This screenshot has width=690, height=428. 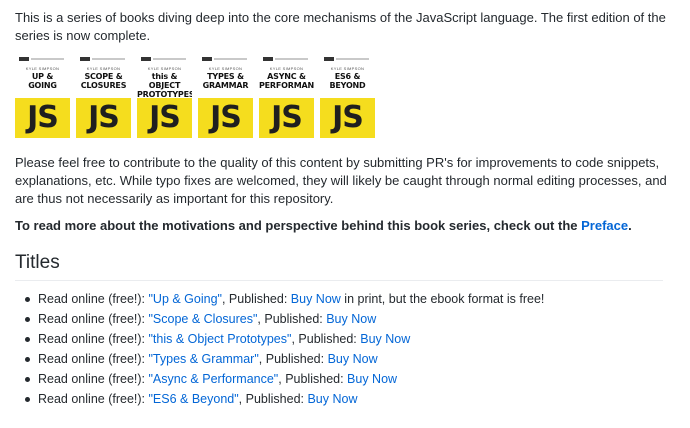 I want to click on book-title-link: "ES6 & Beyond", so click(x=193, y=399).